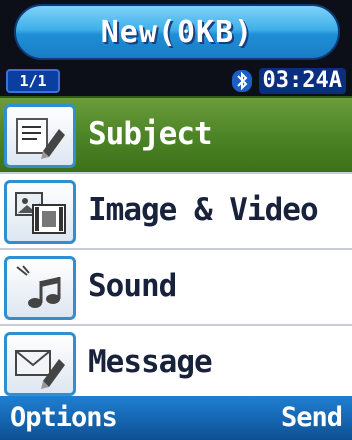 Image resolution: width=352 pixels, height=440 pixels. What do you see at coordinates (176, 418) in the screenshot?
I see `softkey-bar: Options Send` at bounding box center [176, 418].